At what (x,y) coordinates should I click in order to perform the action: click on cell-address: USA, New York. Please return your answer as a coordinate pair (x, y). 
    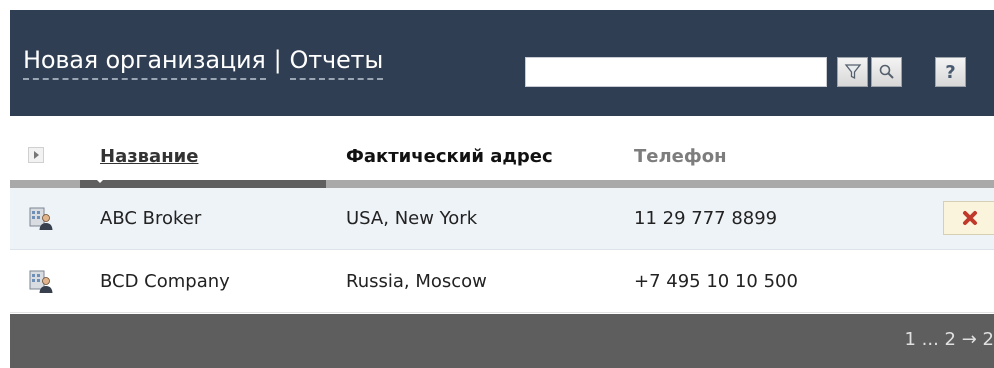
    Looking at the image, I should click on (412, 218).